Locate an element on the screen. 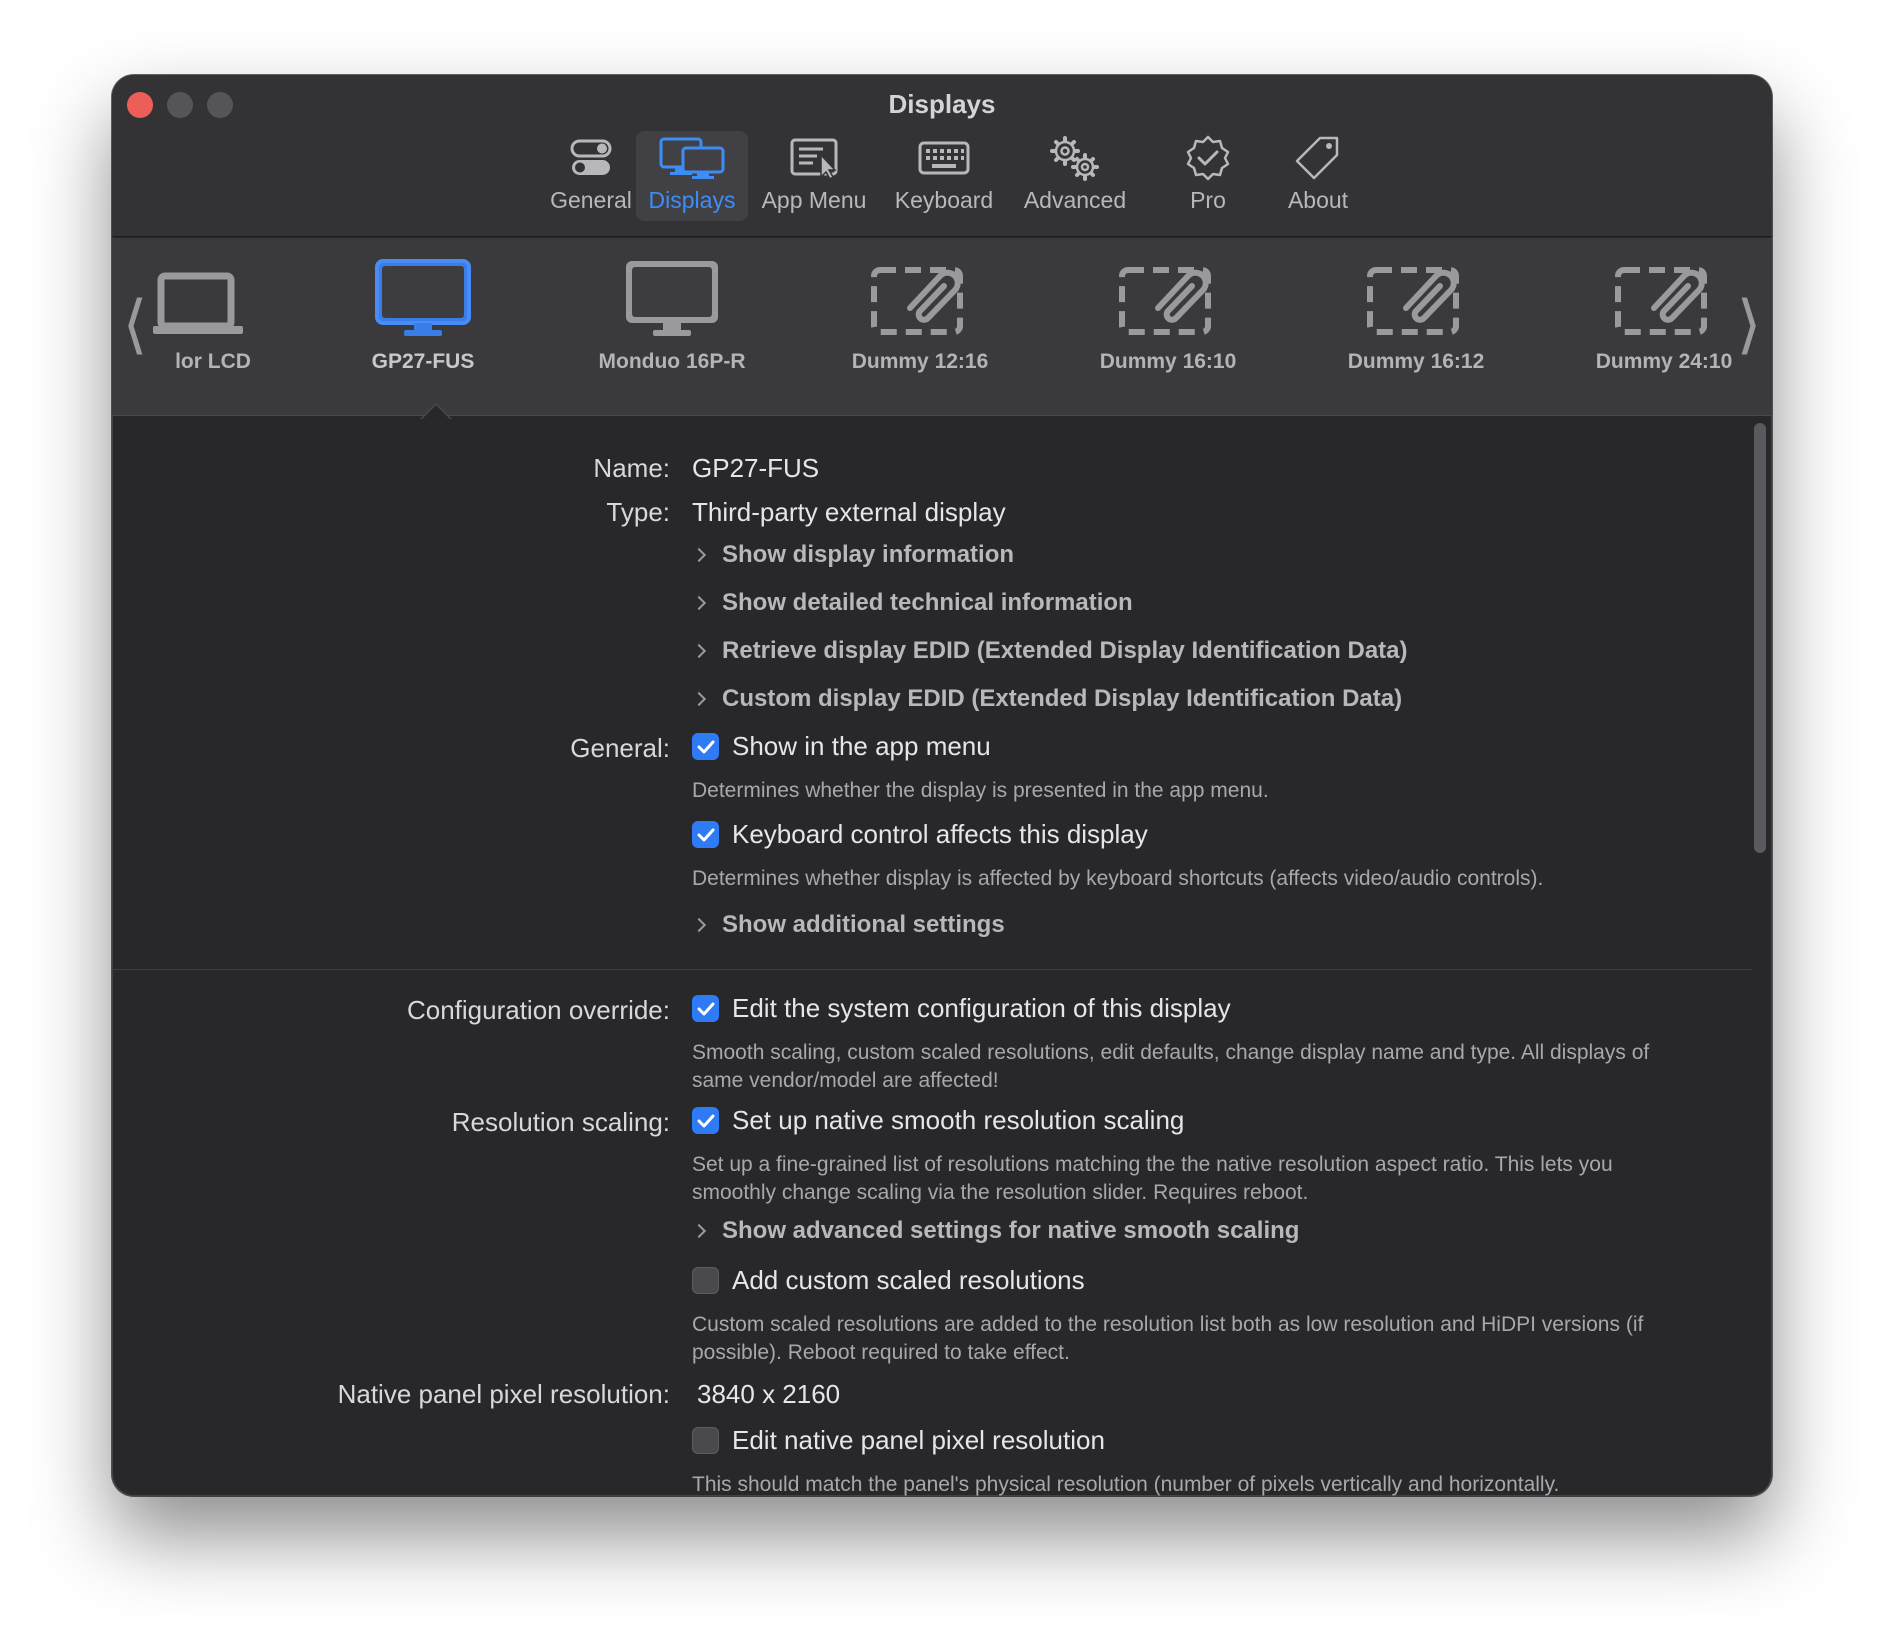  display-label: GP27-FUS is located at coordinates (423, 361).